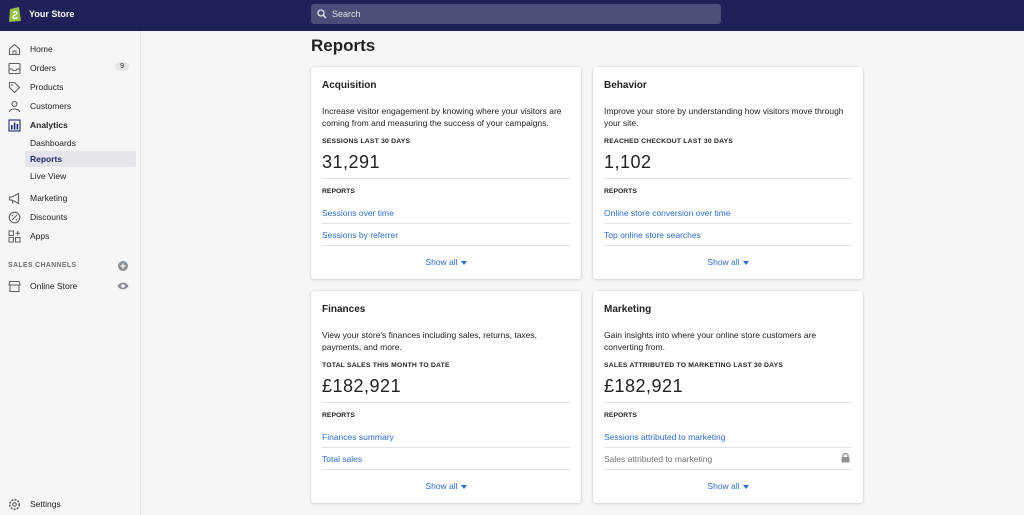 This screenshot has height=515, width=1024. I want to click on gear-icon, so click(14, 504).